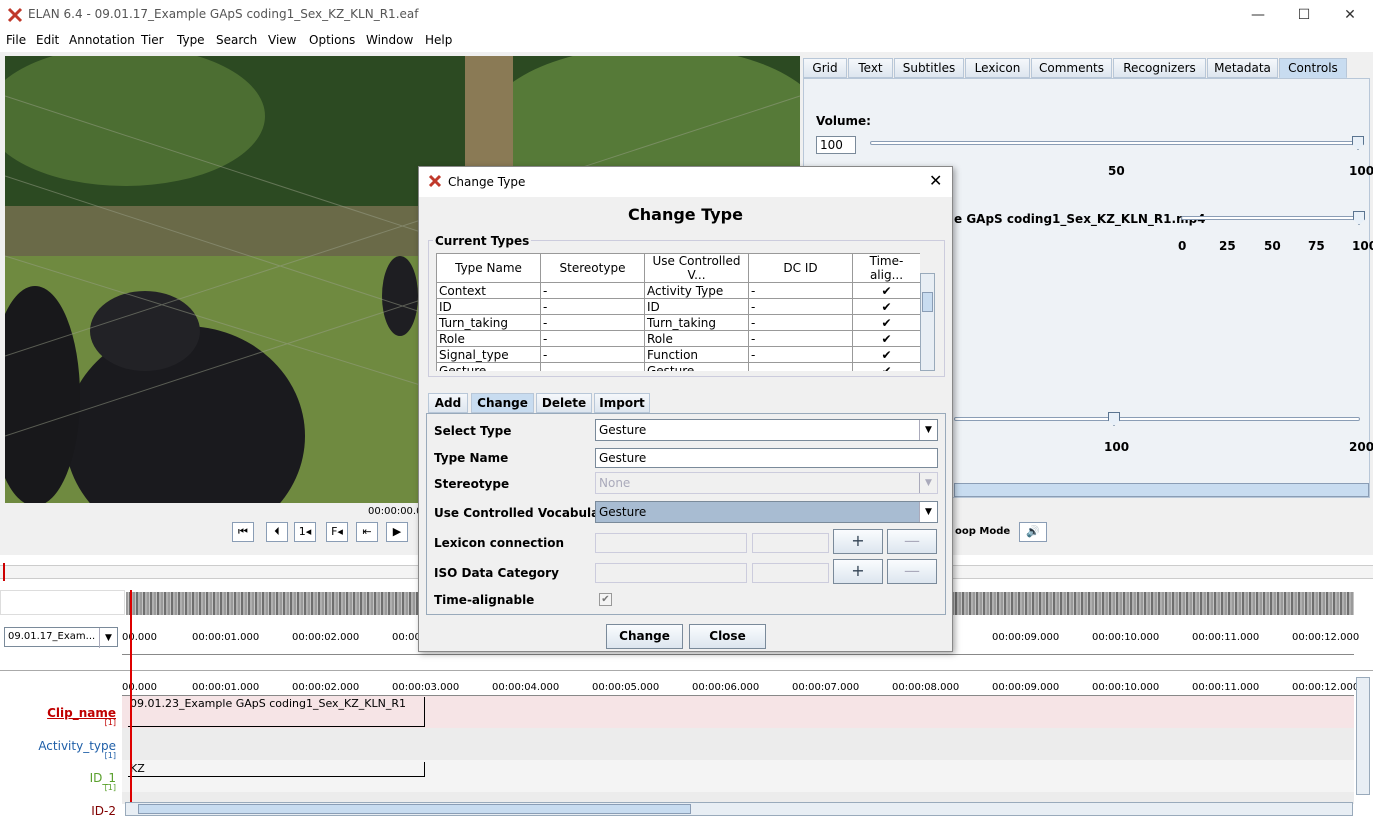  I want to click on tab-change: Change, so click(502, 403).